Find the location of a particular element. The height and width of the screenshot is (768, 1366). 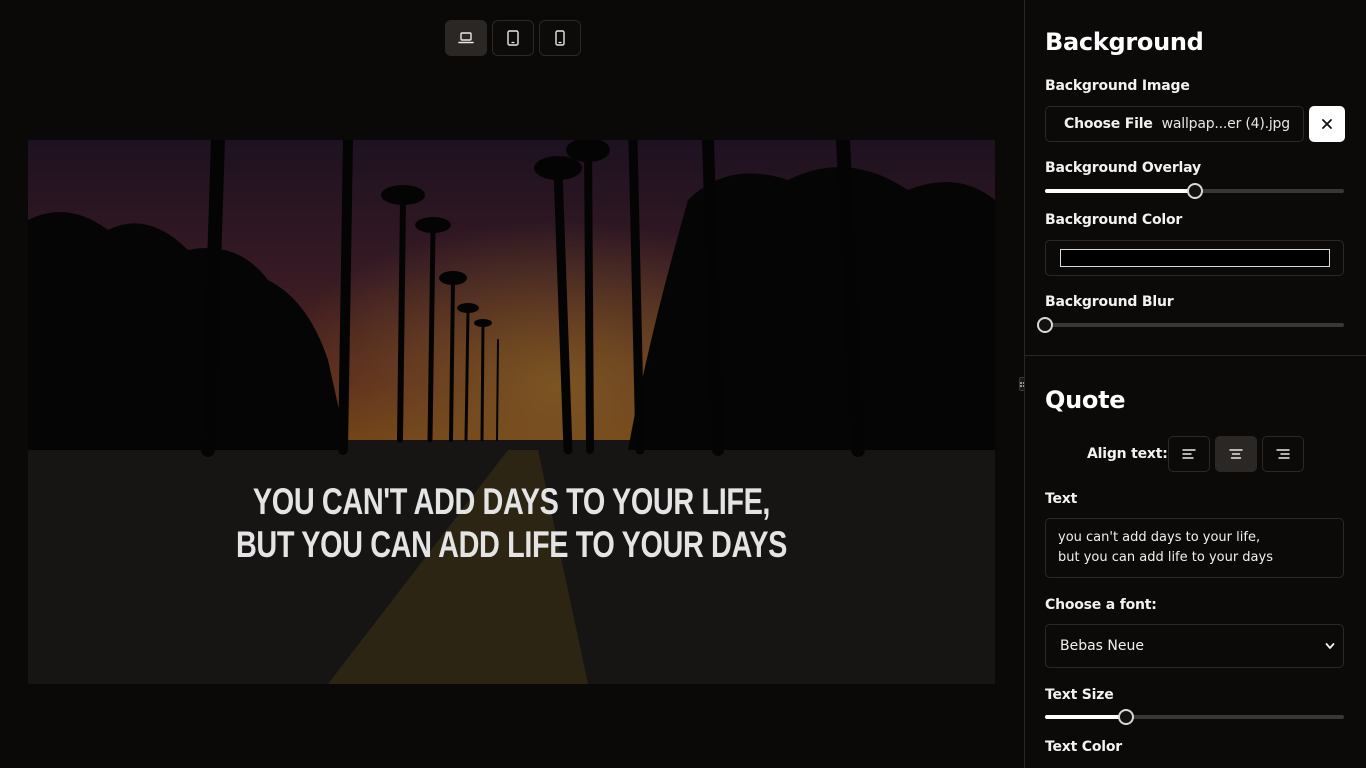

quote-section-title: Quote is located at coordinates (1085, 400).